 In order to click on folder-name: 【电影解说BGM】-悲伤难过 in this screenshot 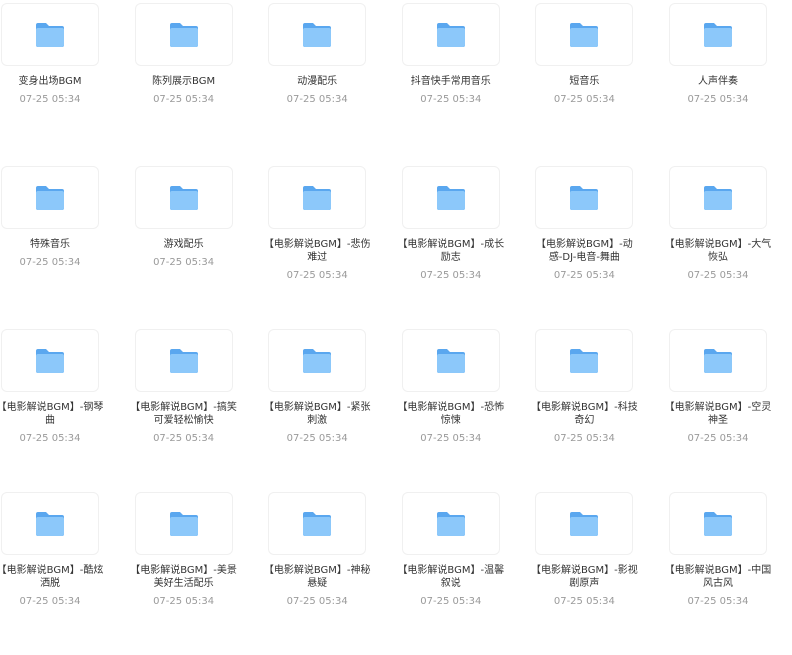, I will do `click(317, 251)`.